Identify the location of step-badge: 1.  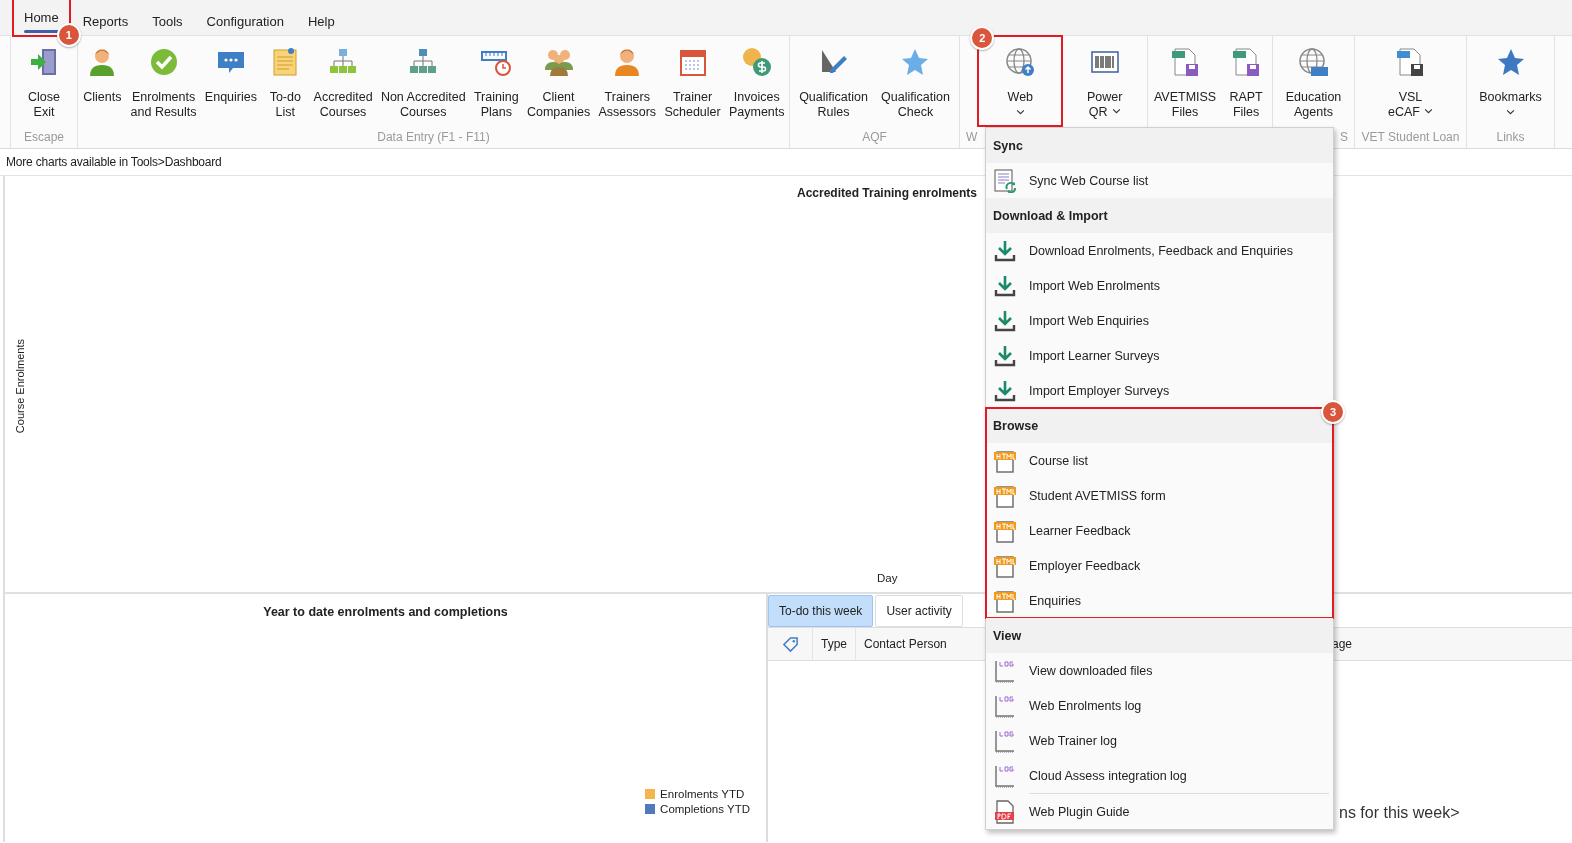
(68, 35).